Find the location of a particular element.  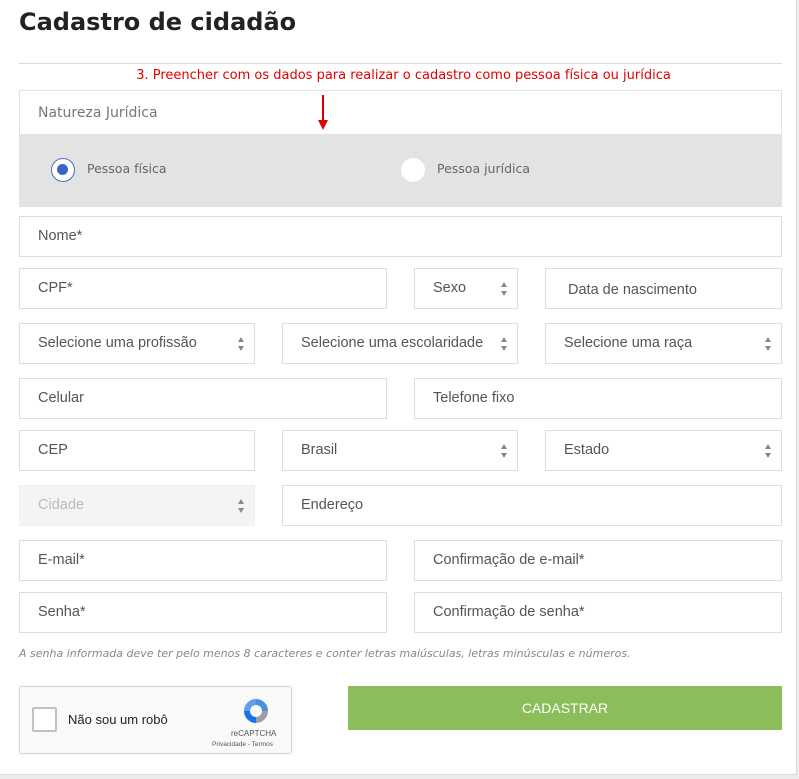

celular-placeholder: Celular is located at coordinates (61, 398).